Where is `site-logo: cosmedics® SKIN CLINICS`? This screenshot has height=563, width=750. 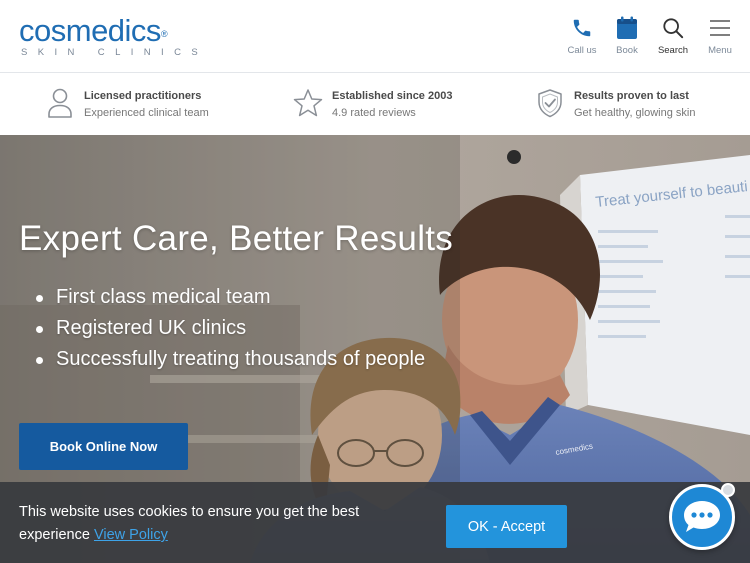 site-logo: cosmedics® SKIN CLINICS is located at coordinates (114, 35).